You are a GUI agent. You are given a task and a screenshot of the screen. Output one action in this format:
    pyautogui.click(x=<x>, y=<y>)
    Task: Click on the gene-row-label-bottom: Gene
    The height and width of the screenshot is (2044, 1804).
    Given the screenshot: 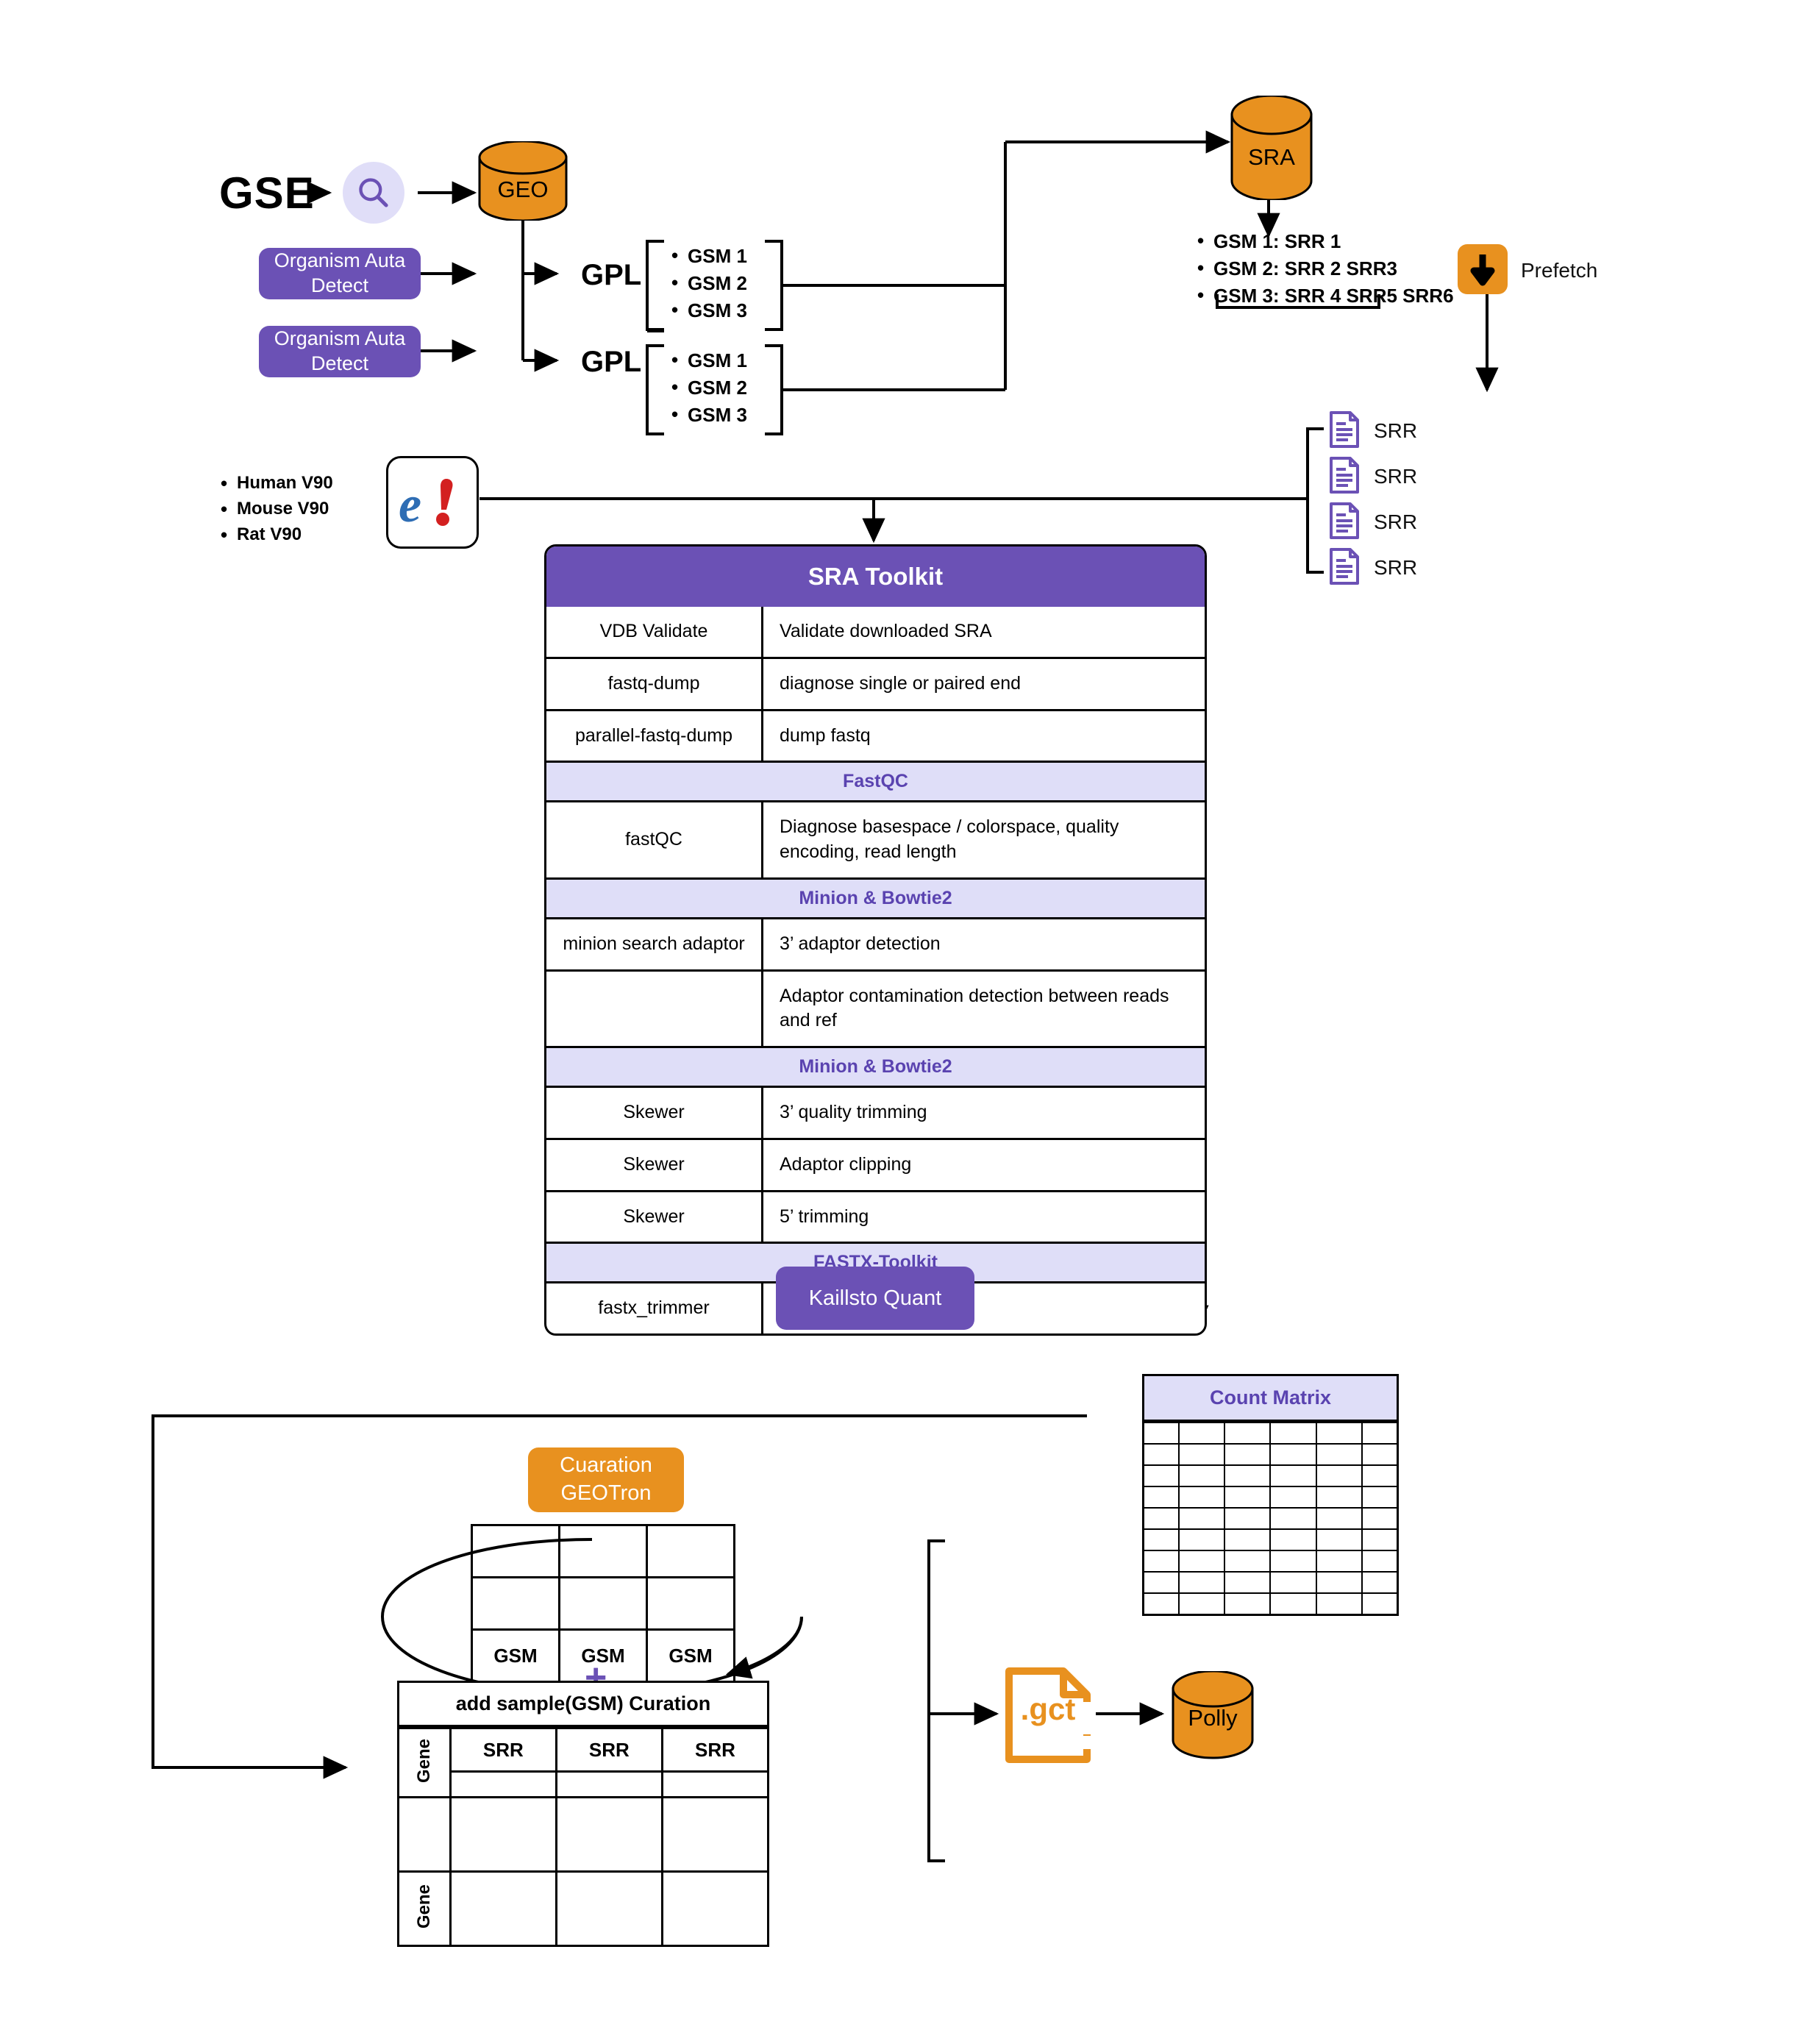 What is the action you would take?
    pyautogui.click(x=423, y=1907)
    